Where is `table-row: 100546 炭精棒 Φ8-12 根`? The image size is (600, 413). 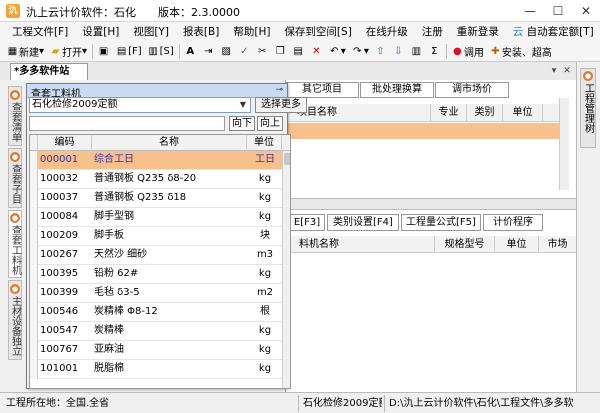
table-row: 100546 炭精棒 Φ8-12 根 is located at coordinates (160, 312).